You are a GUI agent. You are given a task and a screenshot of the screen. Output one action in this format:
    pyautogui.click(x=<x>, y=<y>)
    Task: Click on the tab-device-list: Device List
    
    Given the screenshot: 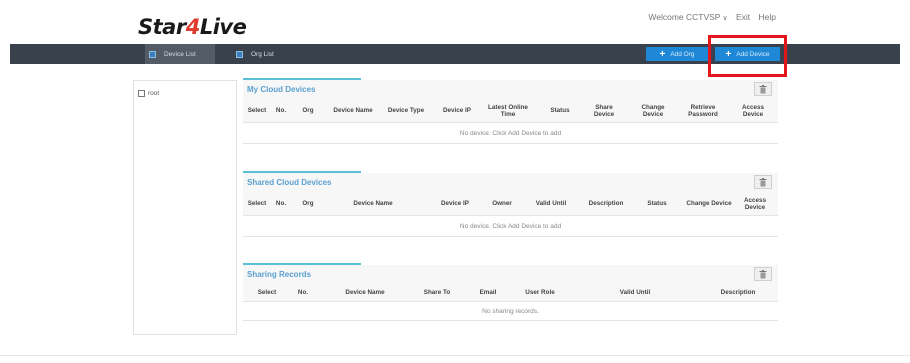 What is the action you would take?
    pyautogui.click(x=180, y=54)
    